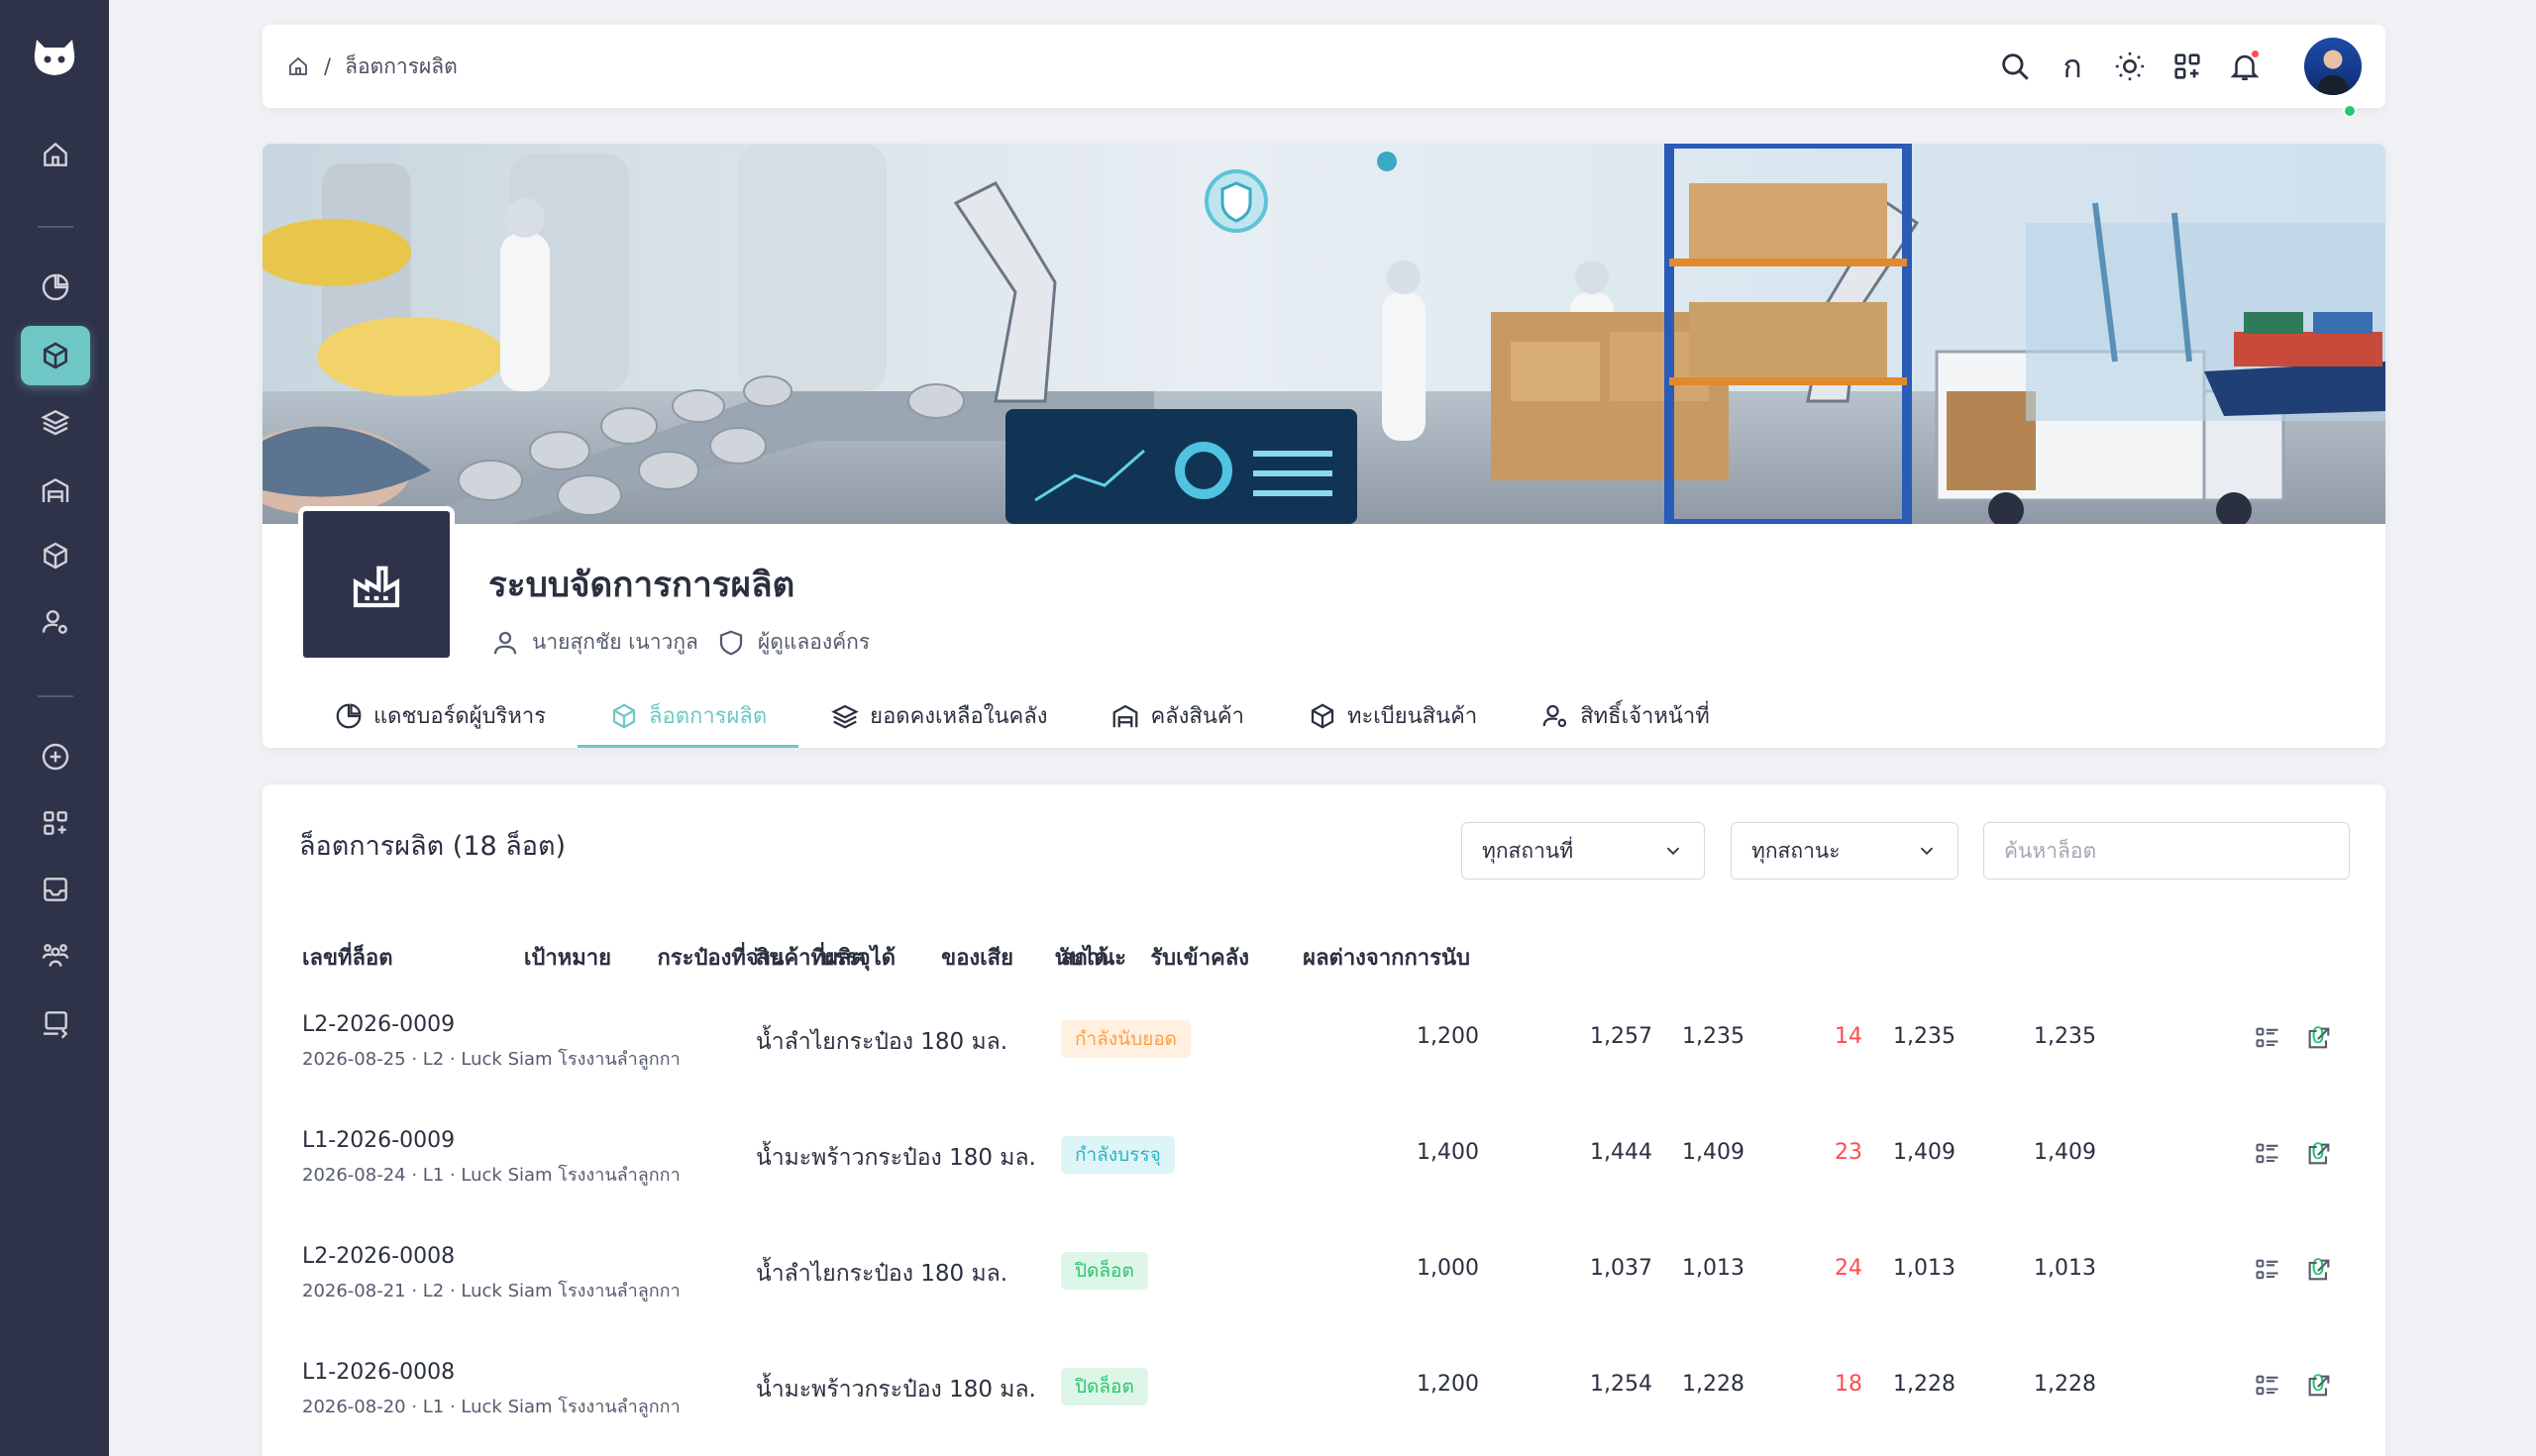 This screenshot has width=2536, height=1456. What do you see at coordinates (433, 846) in the screenshot?
I see `table-title: ล็อตการผลิต (18 ล็อต)` at bounding box center [433, 846].